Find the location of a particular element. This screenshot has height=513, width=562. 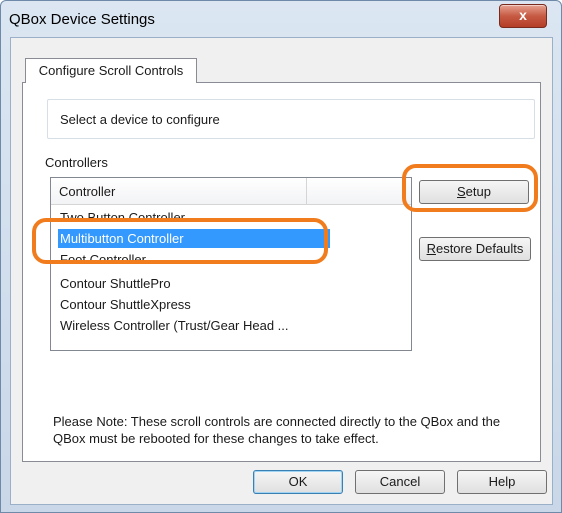

list-header: Controller is located at coordinates (231, 191).